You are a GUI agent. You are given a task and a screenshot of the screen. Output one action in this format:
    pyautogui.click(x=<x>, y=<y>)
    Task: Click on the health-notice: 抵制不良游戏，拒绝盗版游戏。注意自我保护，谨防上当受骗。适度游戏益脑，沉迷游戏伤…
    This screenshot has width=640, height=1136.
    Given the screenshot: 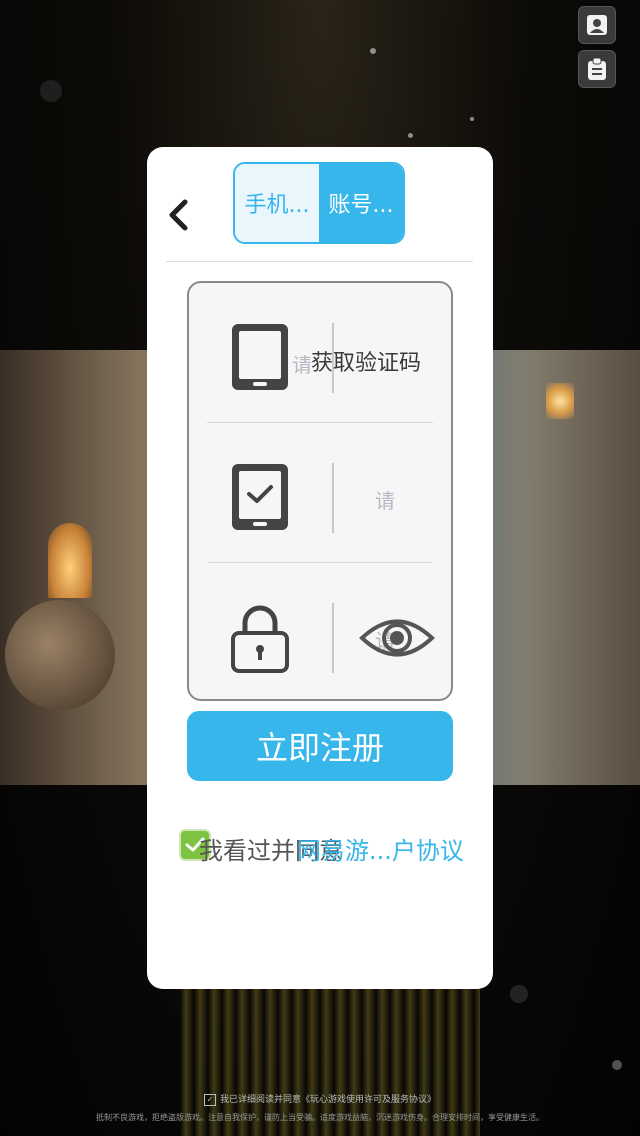 What is the action you would take?
    pyautogui.click(x=320, y=1117)
    